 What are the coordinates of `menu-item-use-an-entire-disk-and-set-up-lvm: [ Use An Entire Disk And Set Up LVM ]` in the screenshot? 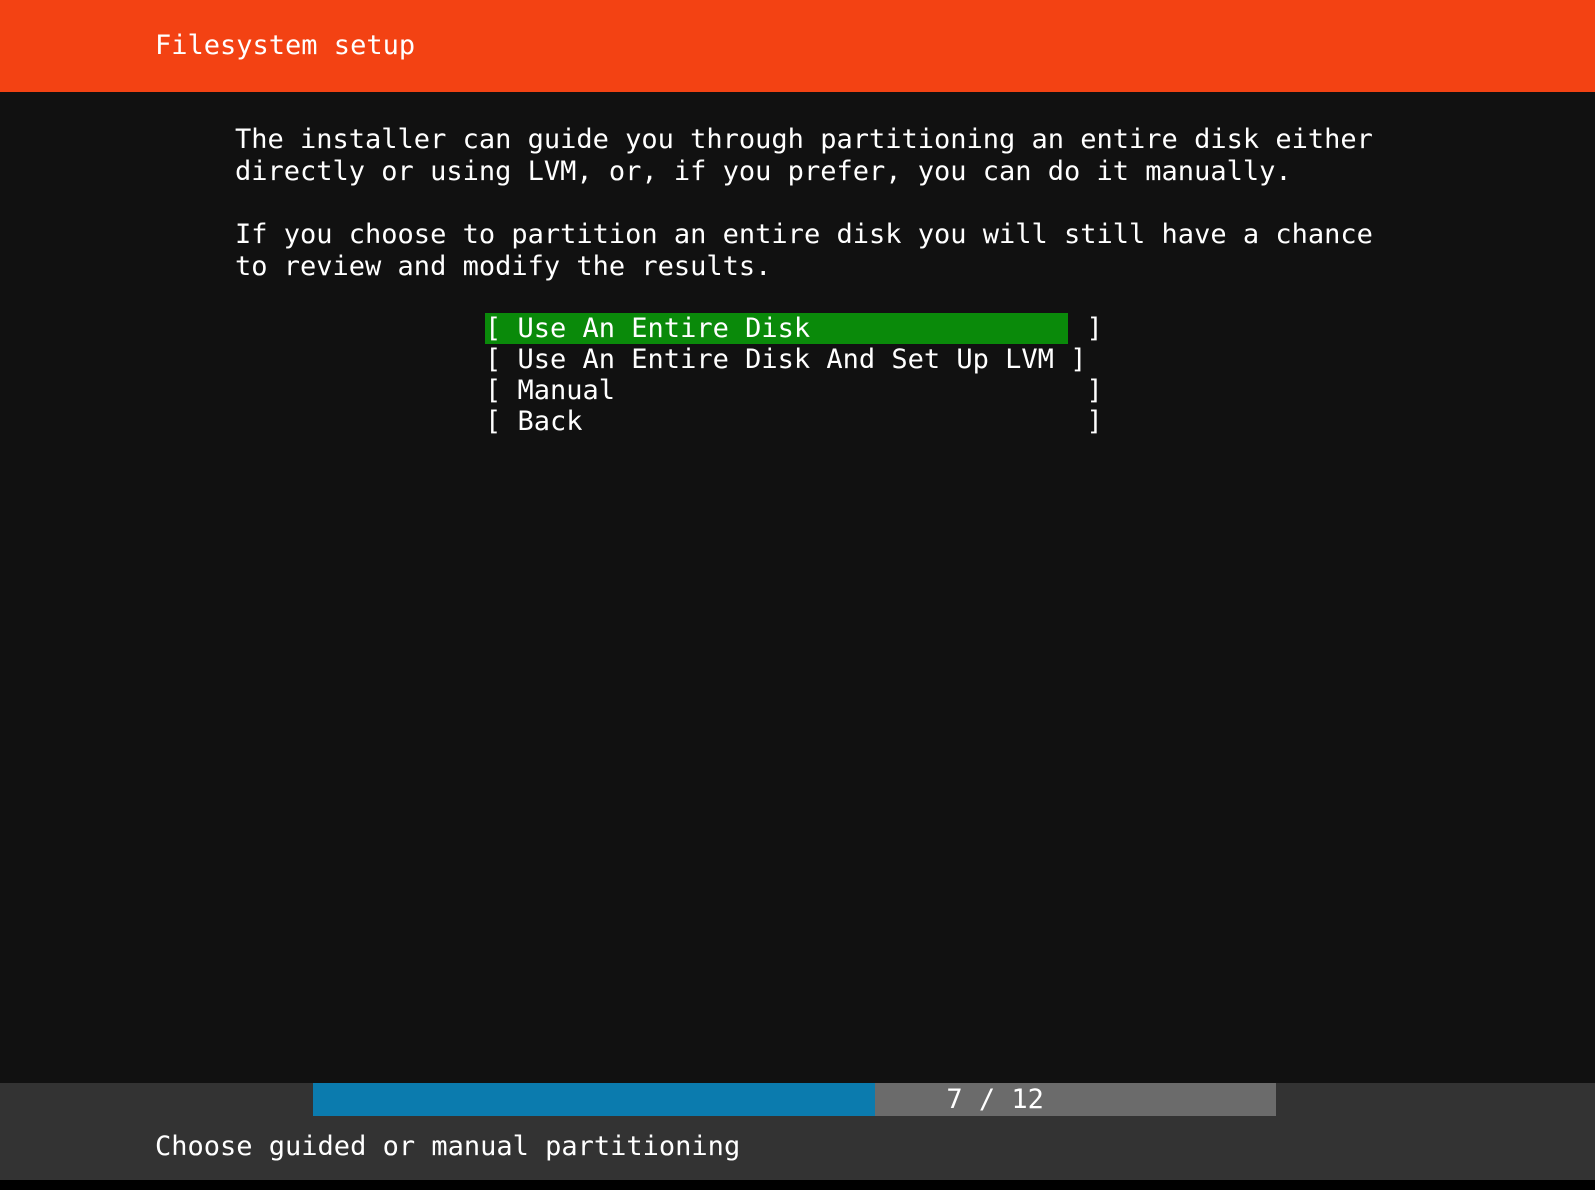 It's located at (785, 359).